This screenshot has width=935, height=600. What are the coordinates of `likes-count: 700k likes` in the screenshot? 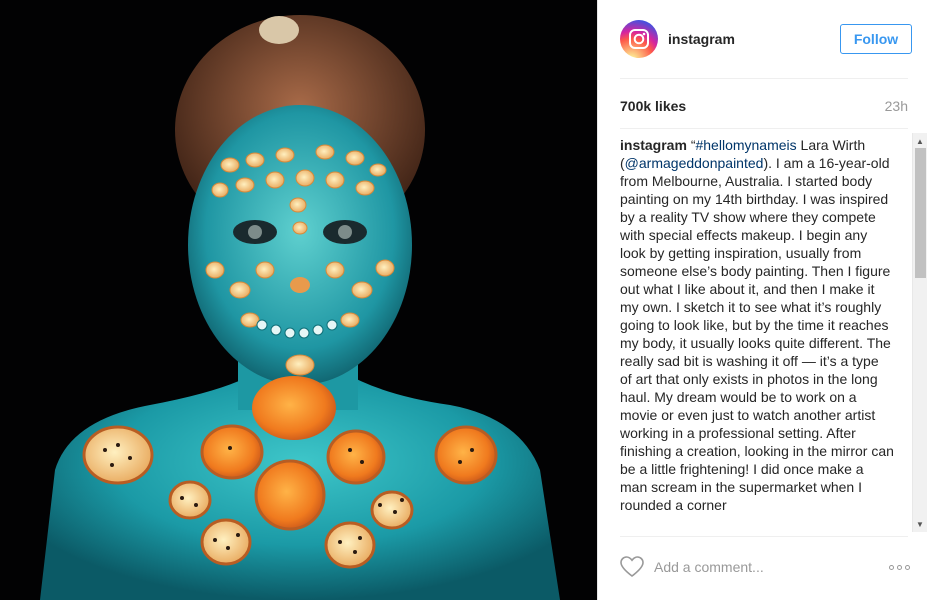 It's located at (653, 106).